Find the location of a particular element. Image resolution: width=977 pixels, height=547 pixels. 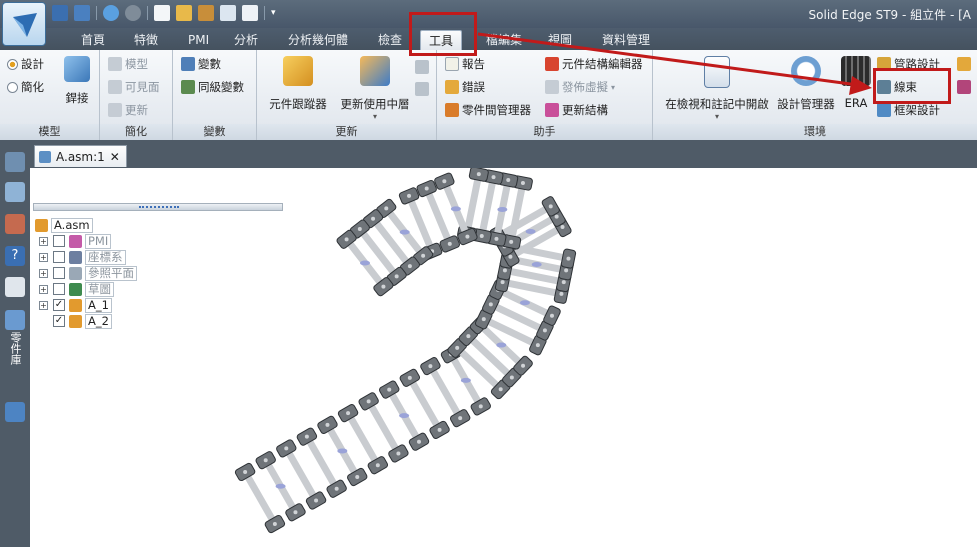

weld-button: 銲接 is located at coordinates (77, 81).